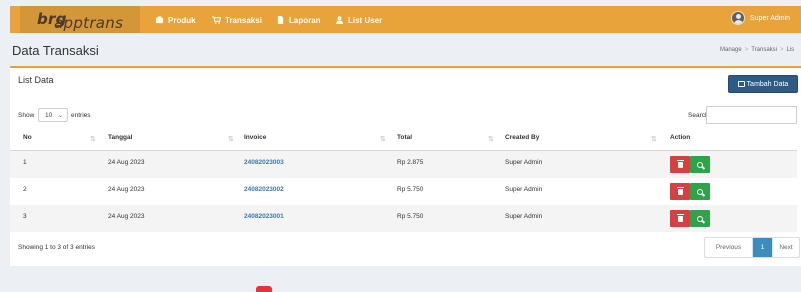 The height and width of the screenshot is (292, 801). I want to click on pagination-next: Next, so click(786, 247).